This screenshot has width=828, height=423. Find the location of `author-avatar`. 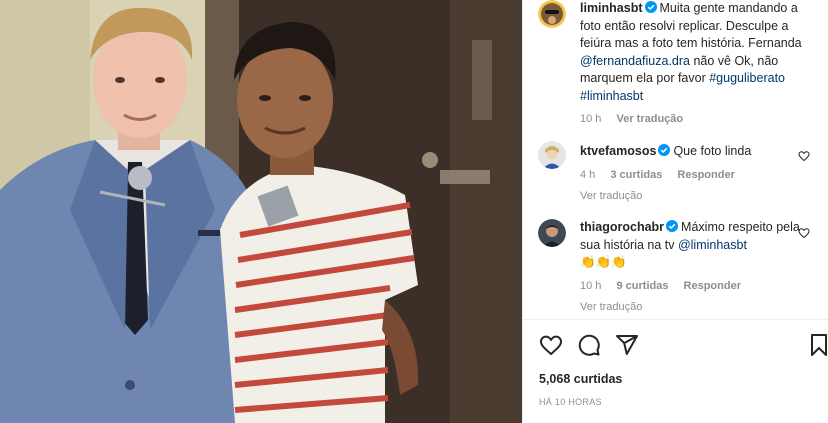

author-avatar is located at coordinates (552, 14).